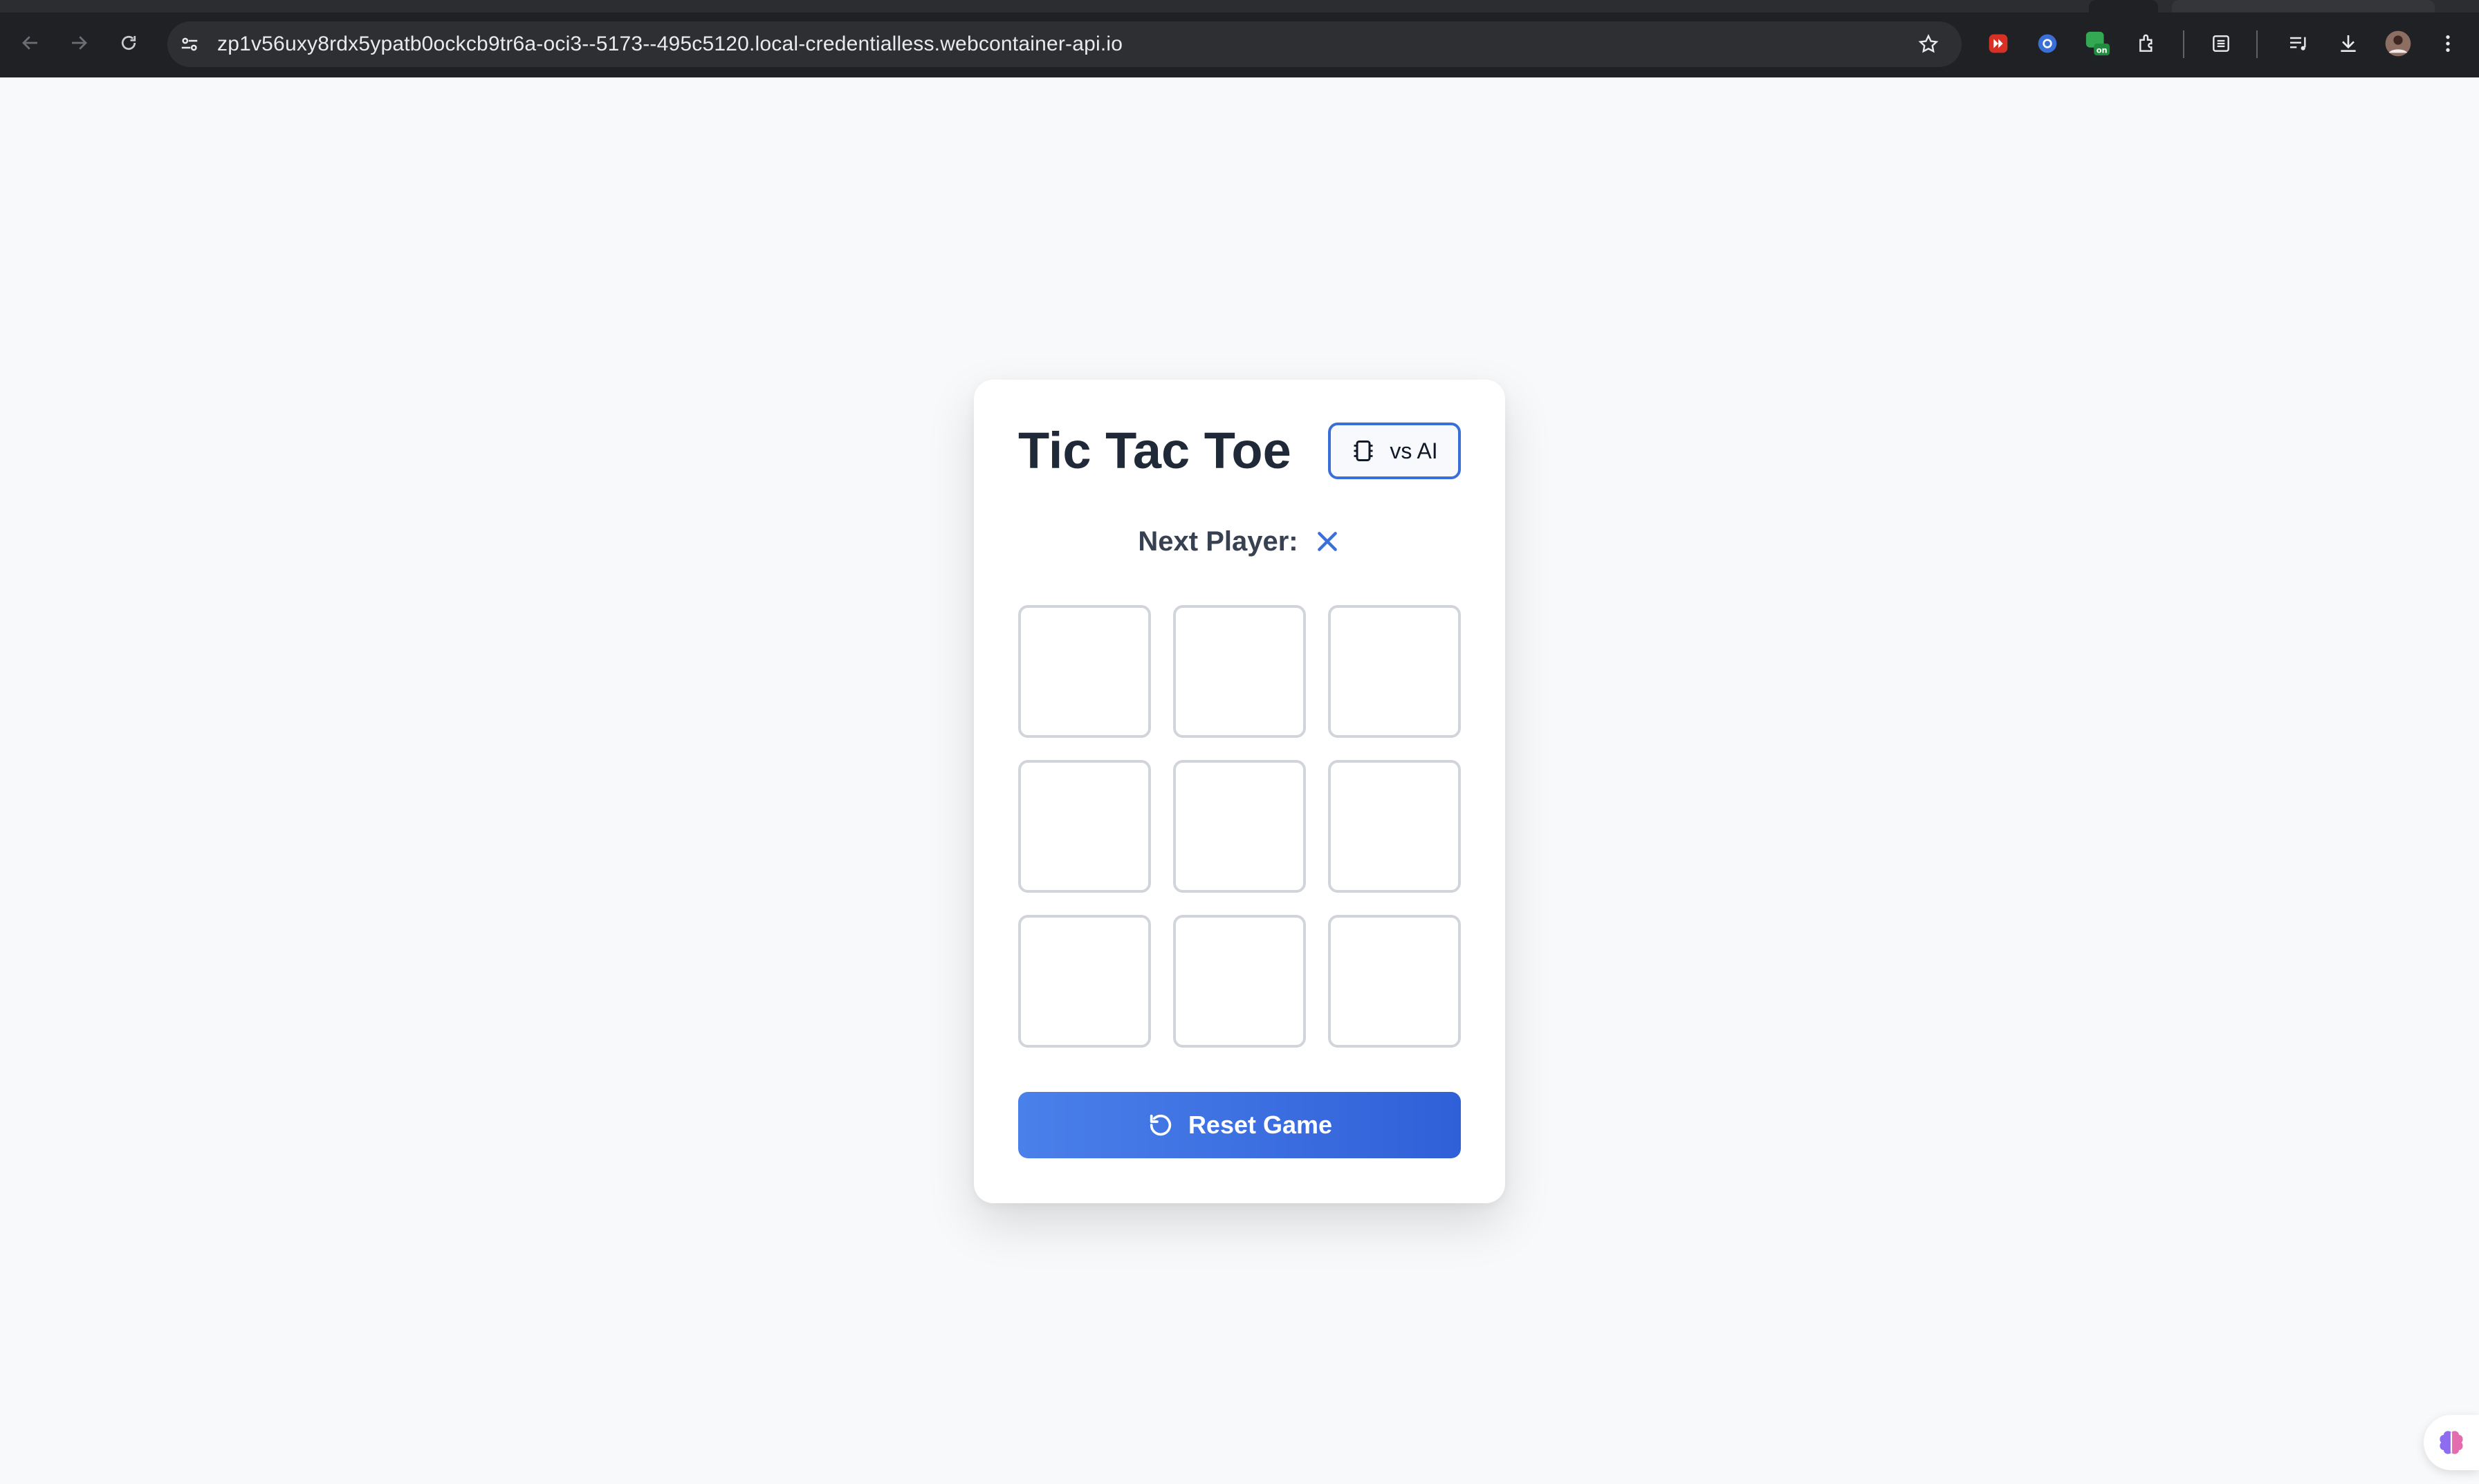 The width and height of the screenshot is (2479, 1484). Describe the element at coordinates (2102, 50) in the screenshot. I see `extension-badge: on` at that location.